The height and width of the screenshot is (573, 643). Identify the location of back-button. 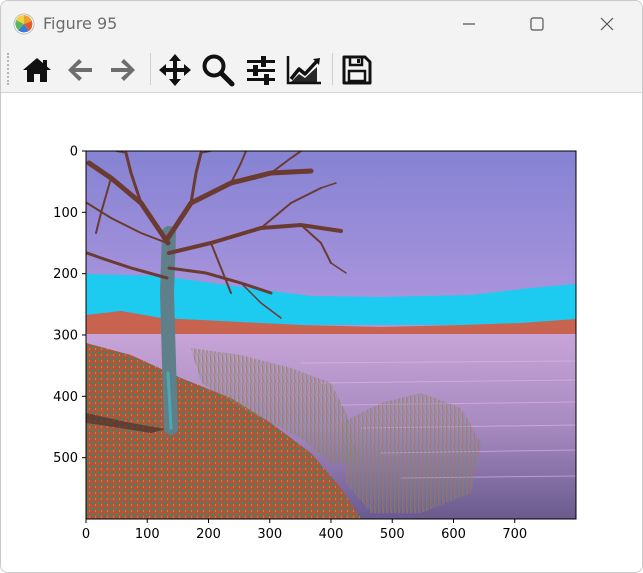
(80, 70).